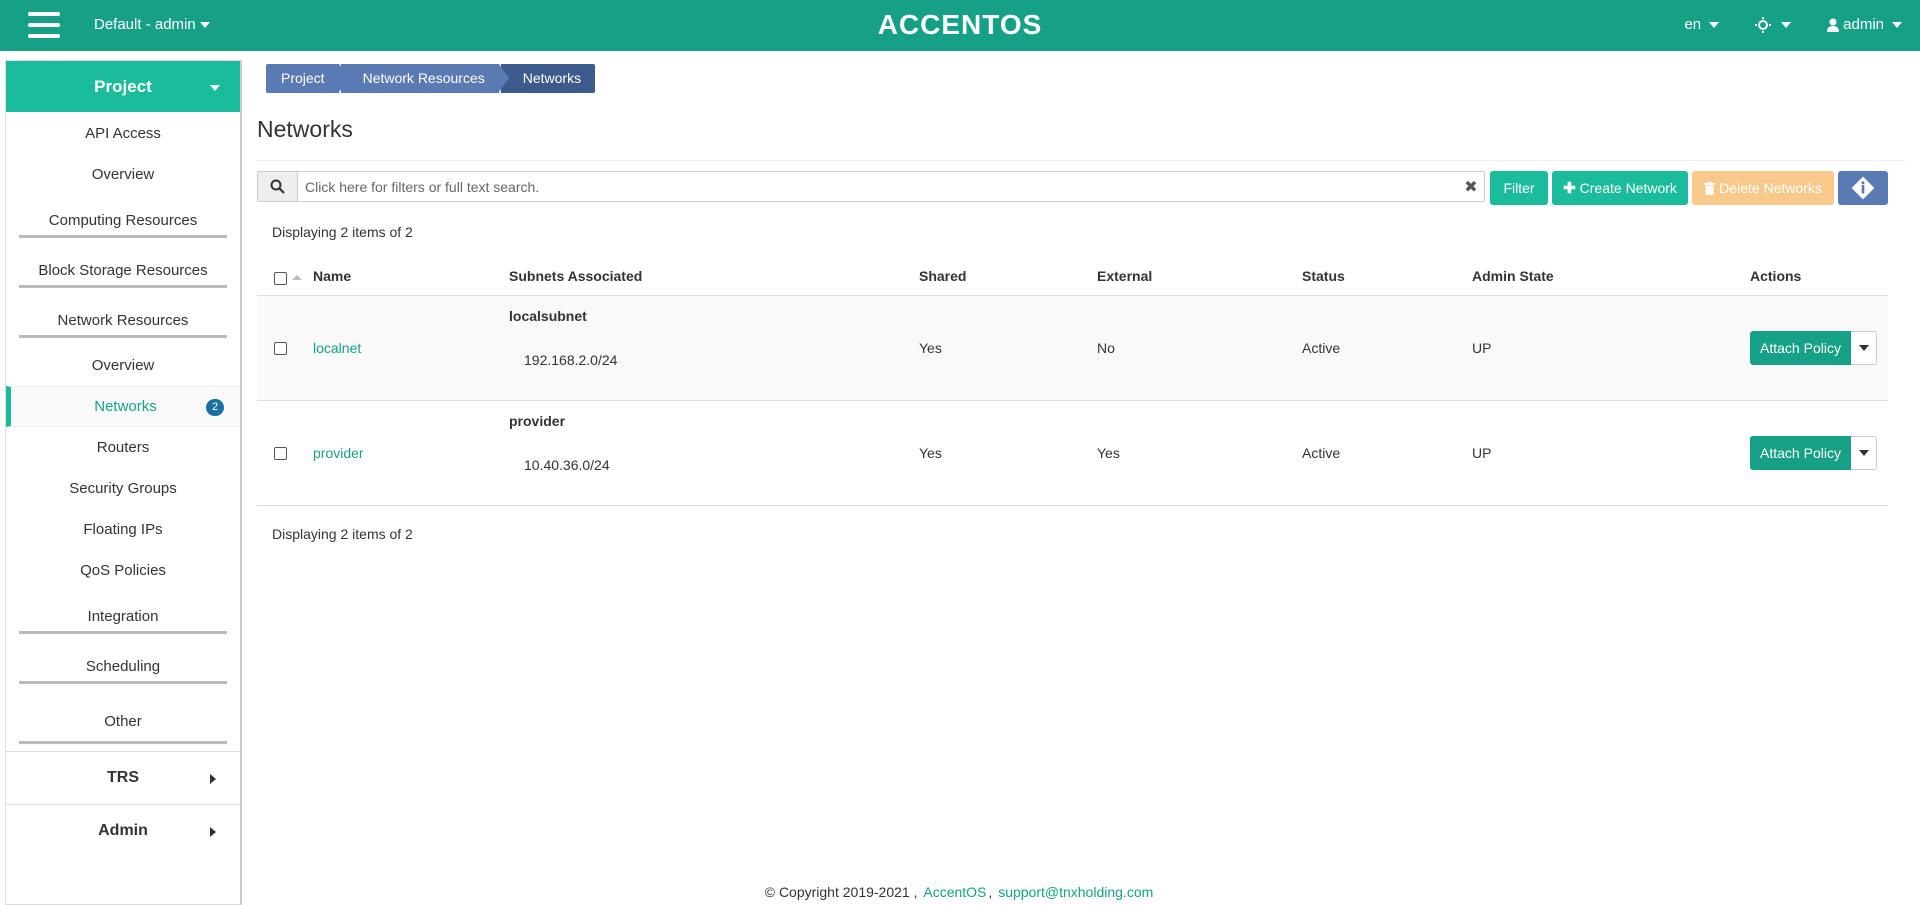  I want to click on user-menu: admin, so click(1864, 24).